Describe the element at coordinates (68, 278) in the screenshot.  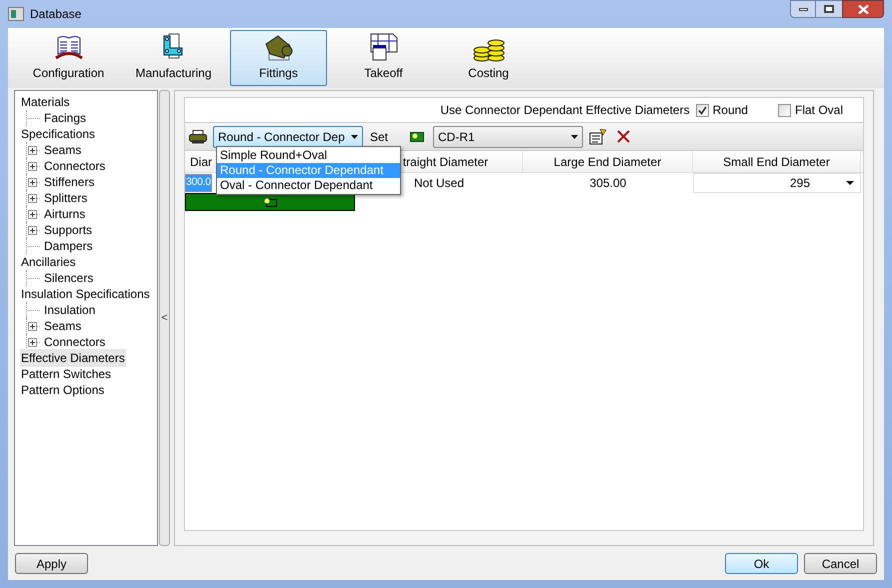
I see `tree-item: Silencers` at that location.